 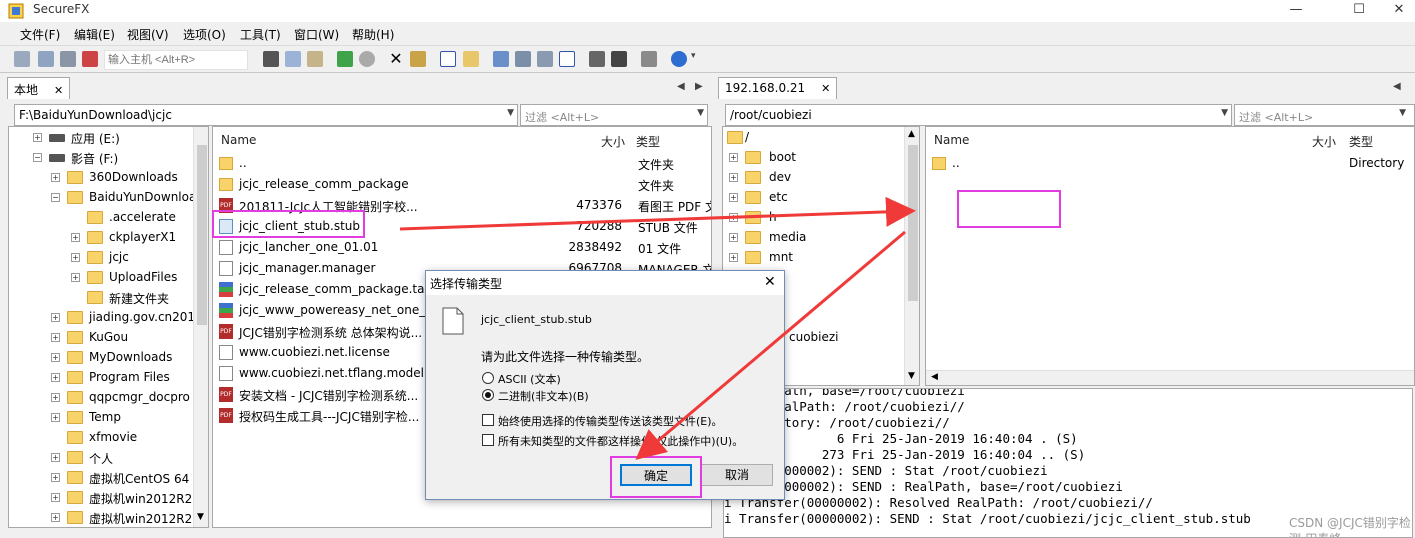 What do you see at coordinates (99, 358) in the screenshot?
I see `tree-item: + MyDownloads` at bounding box center [99, 358].